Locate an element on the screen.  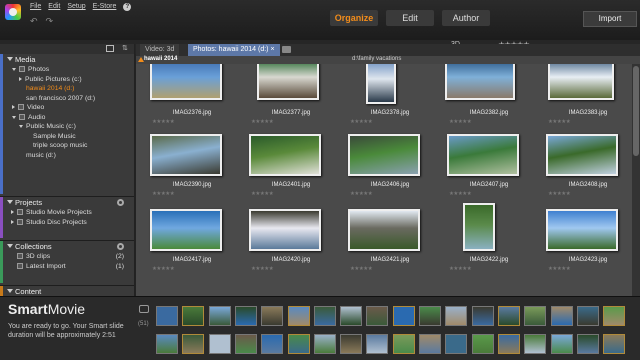
photo-tile: IMAG2407.jpg ★★★★★ is located at coordinates (489, 168).